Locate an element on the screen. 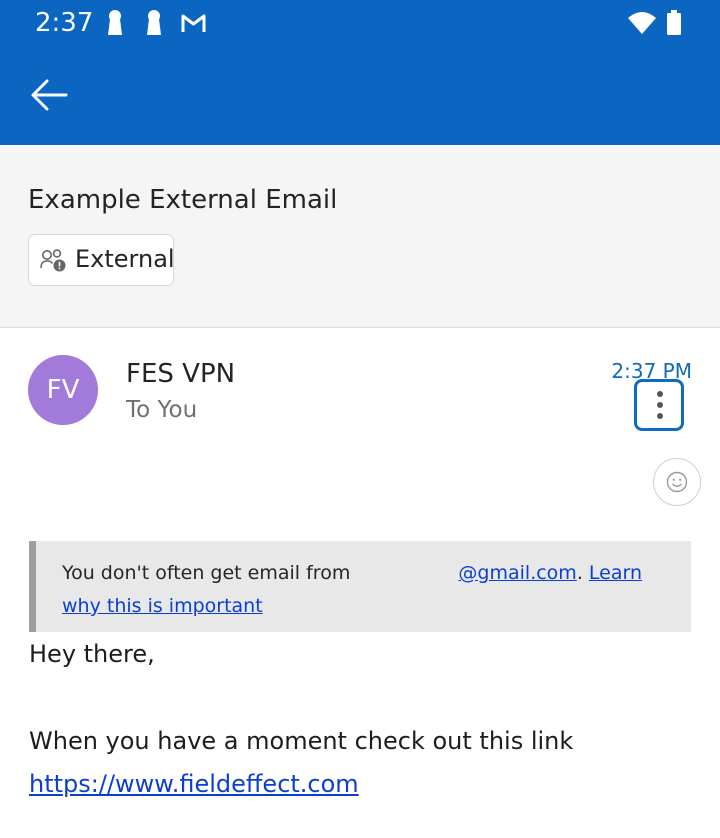 This screenshot has height=838, width=720. body-link: https://www.fieldeffect.com is located at coordinates (194, 784).